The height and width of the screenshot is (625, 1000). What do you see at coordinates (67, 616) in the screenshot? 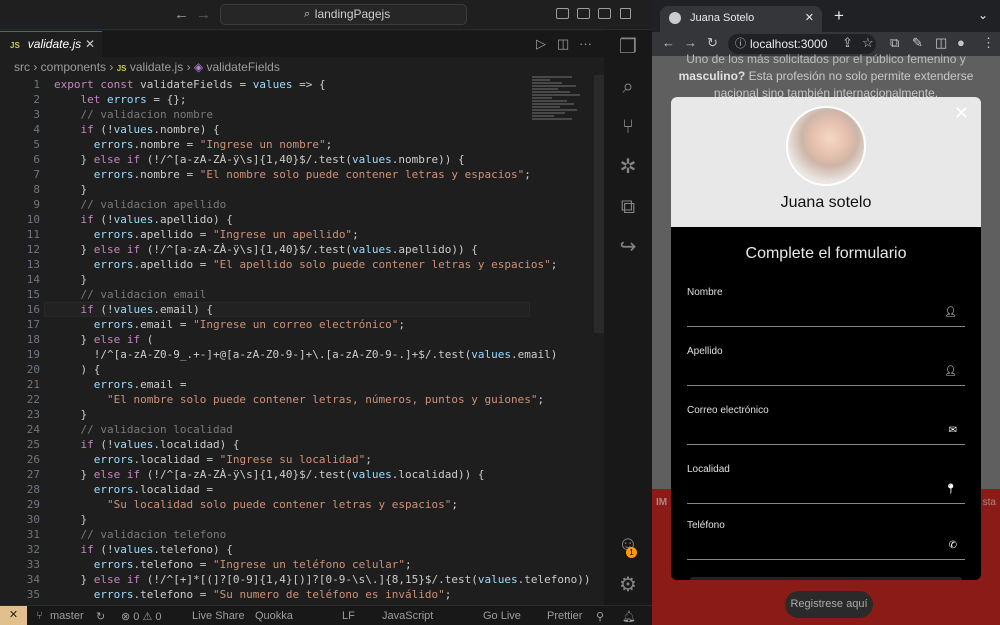
I see `status-branch: master` at bounding box center [67, 616].